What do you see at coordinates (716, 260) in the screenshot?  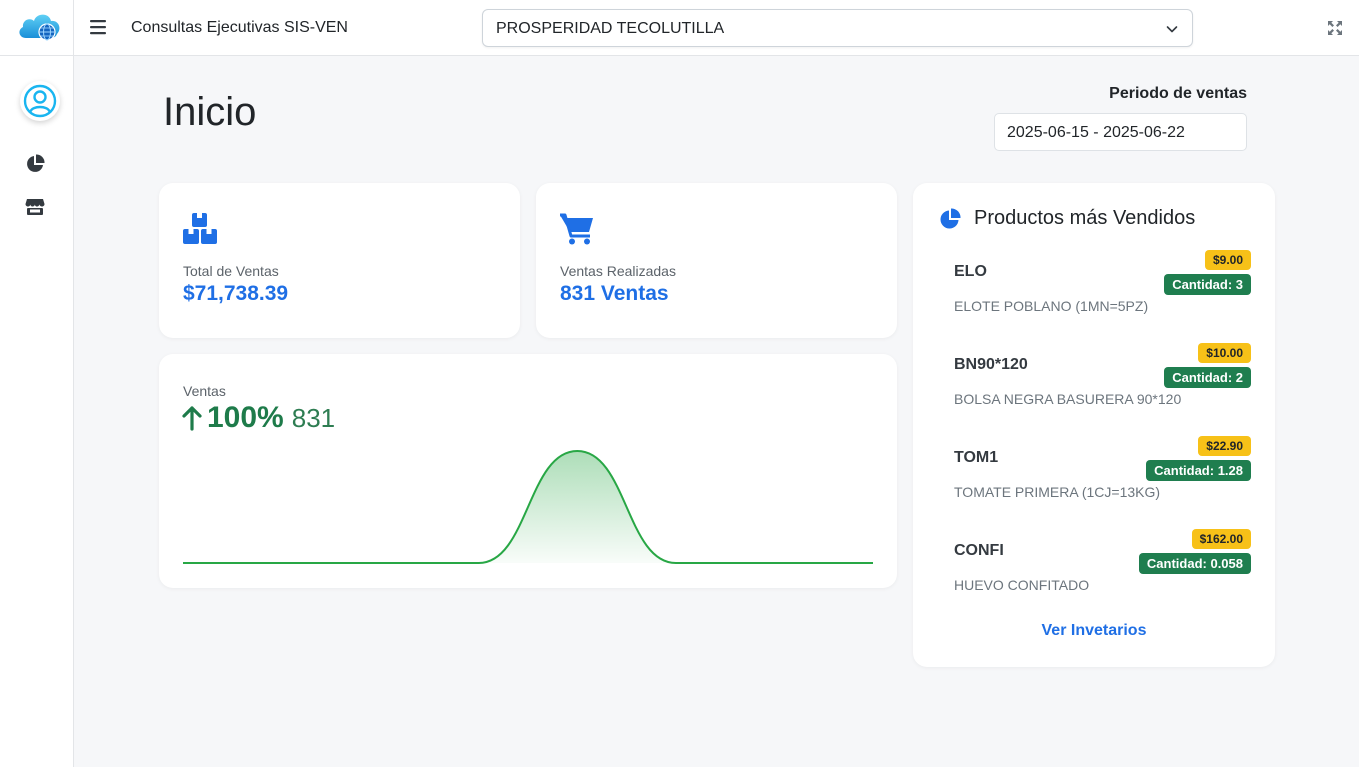 I see `sales-count-card: Ventas Realizadas 831 Ventas` at bounding box center [716, 260].